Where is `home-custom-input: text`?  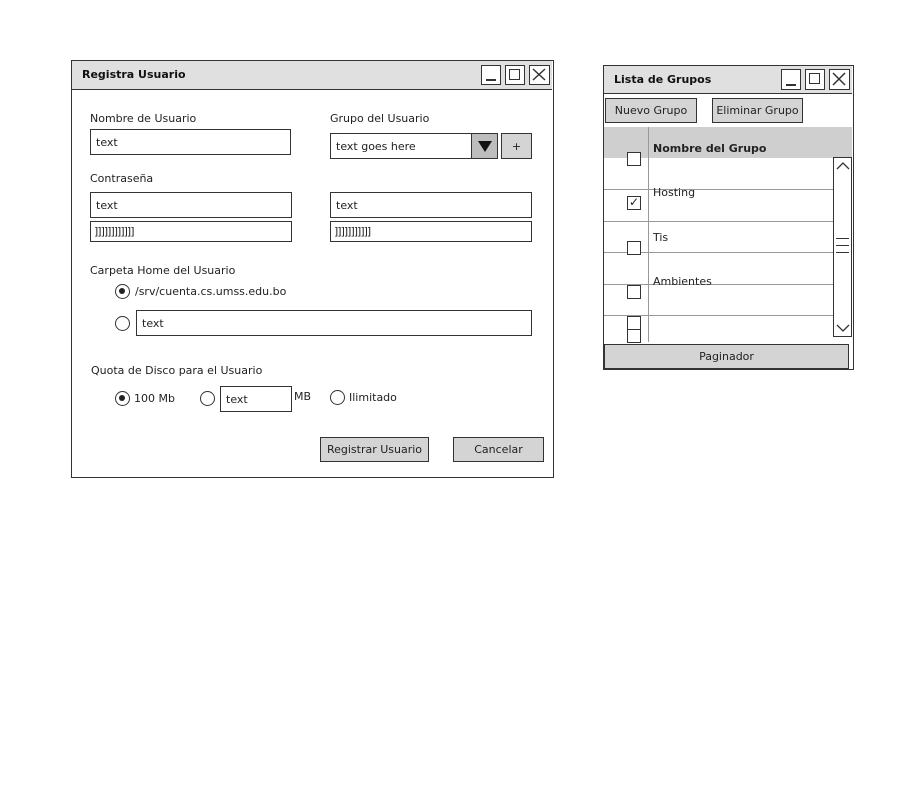
home-custom-input: text is located at coordinates (334, 323).